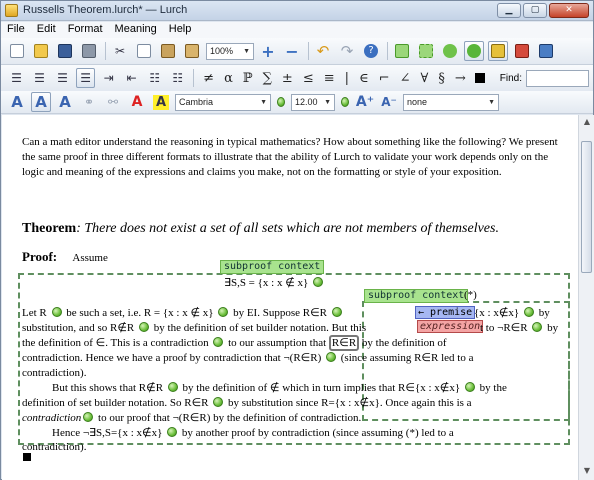 The width and height of the screenshot is (594, 480). I want to click on title-bar: Russells Theorem.lurch* — Lurch ▁ ▢ ✕, so click(297, 11).